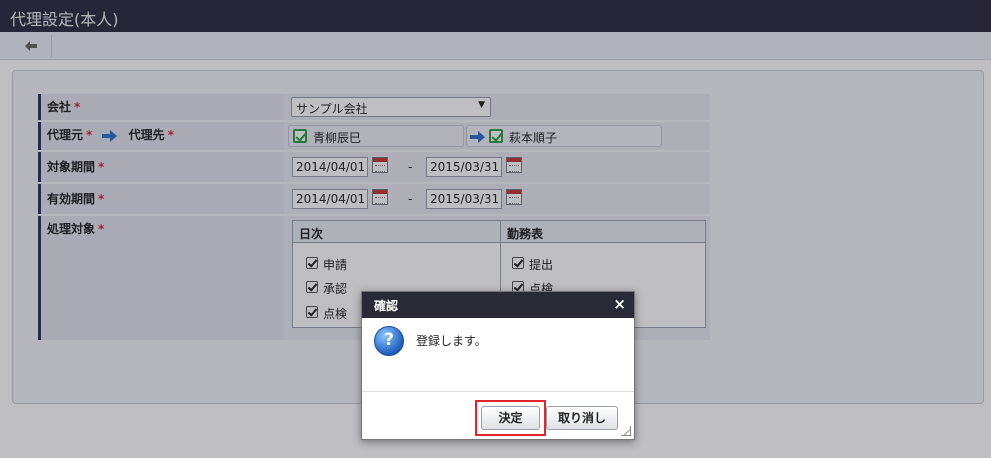 This screenshot has height=458, width=991. Describe the element at coordinates (626, 431) in the screenshot. I see `resize-handle-icon` at that location.